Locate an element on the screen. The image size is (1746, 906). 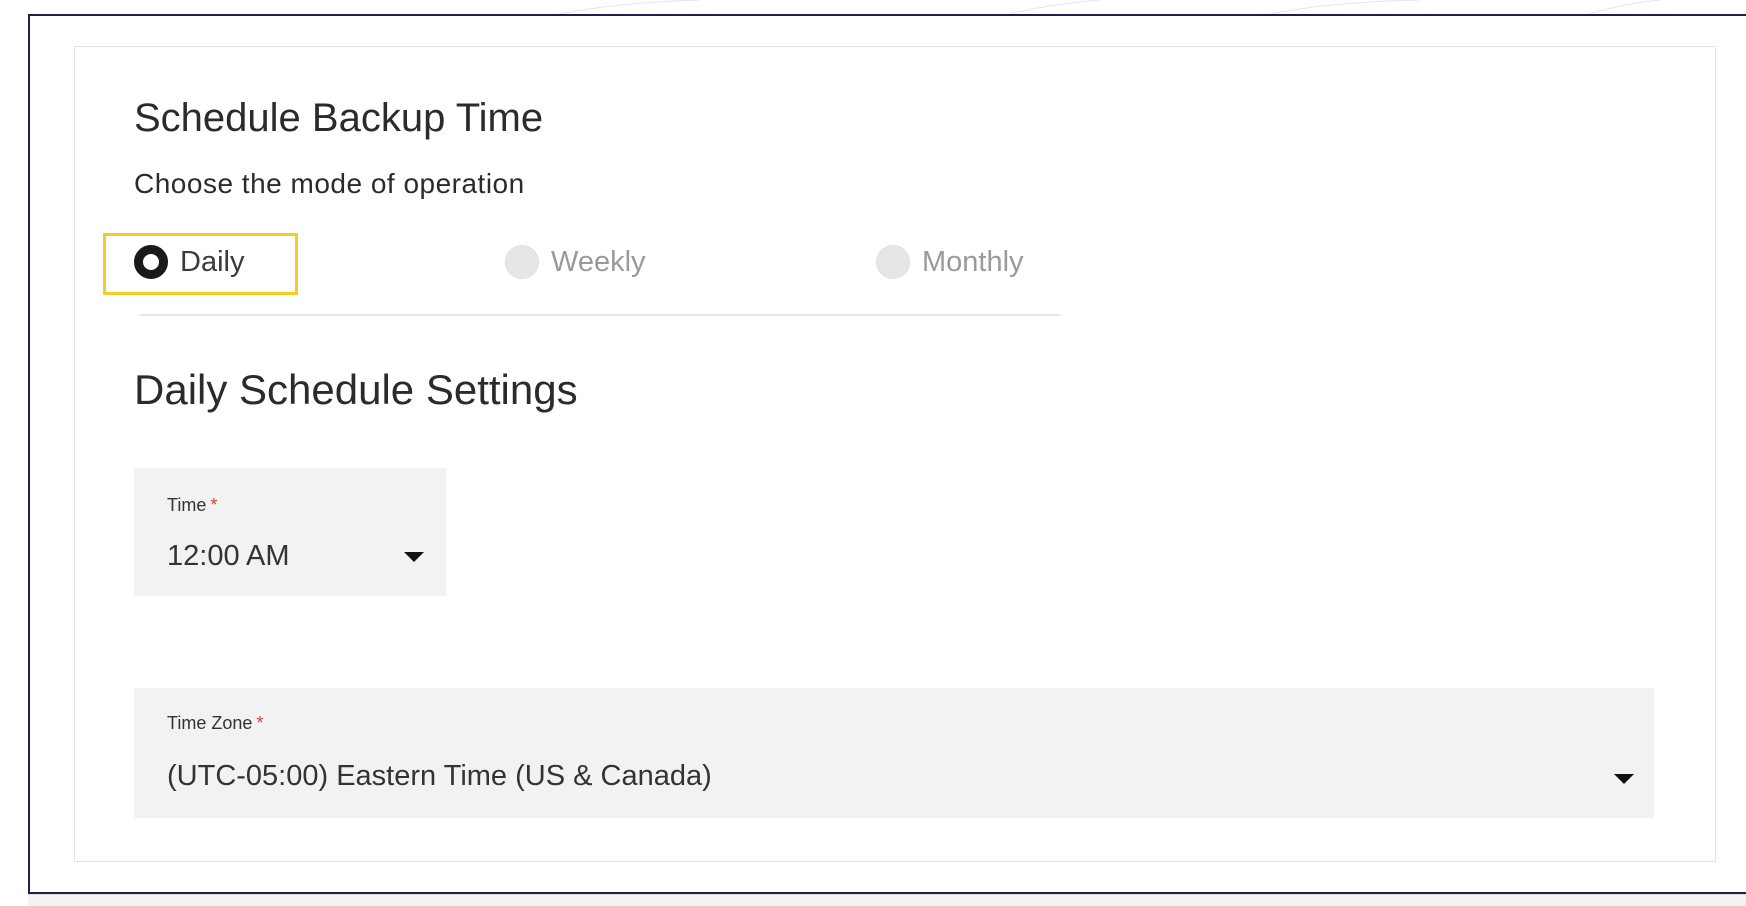
time-value: 12:00 AM is located at coordinates (228, 556).